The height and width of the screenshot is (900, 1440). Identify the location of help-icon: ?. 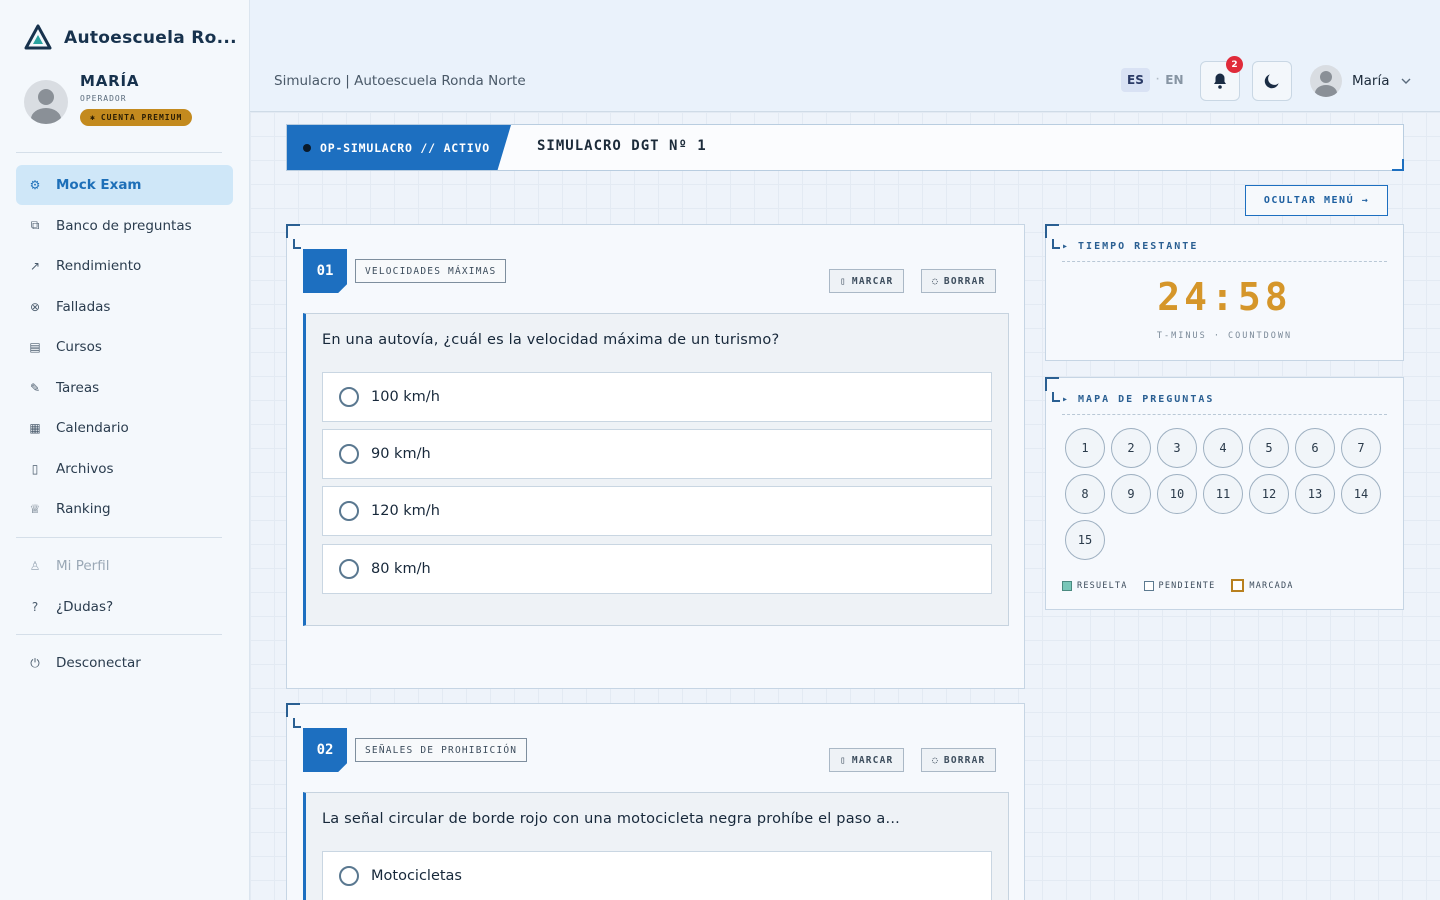
(35, 606).